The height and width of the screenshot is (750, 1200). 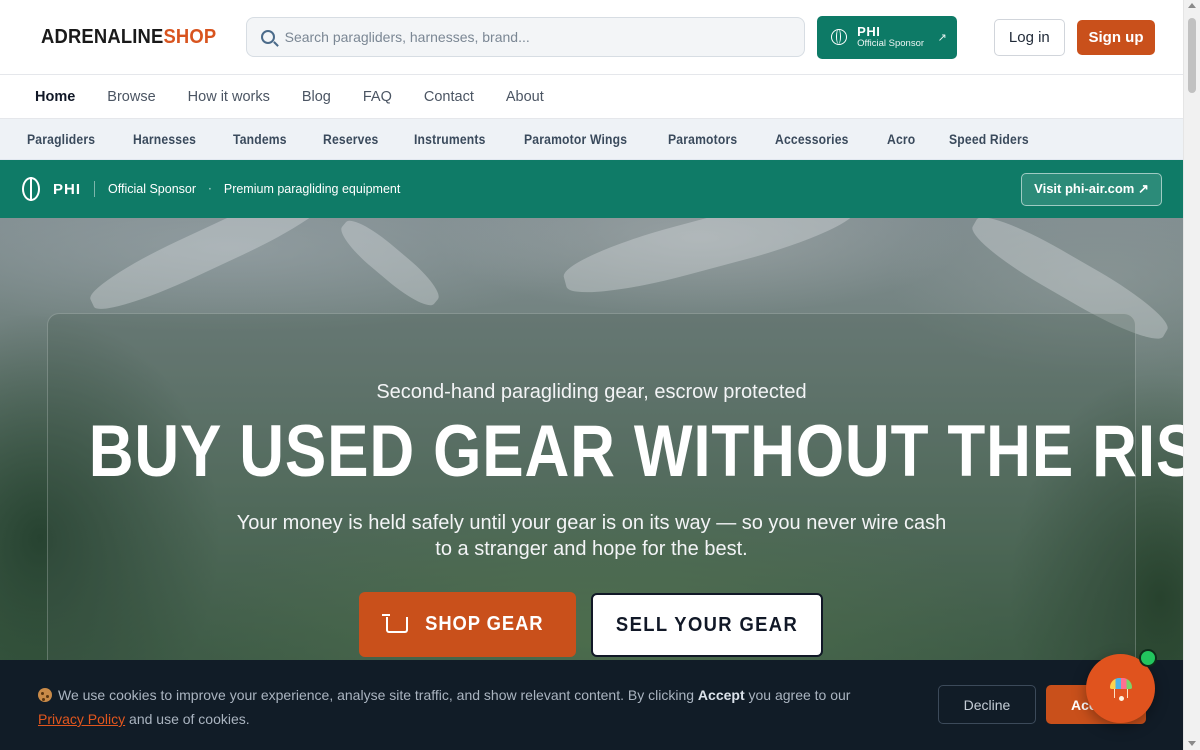 What do you see at coordinates (1192, 55) in the screenshot?
I see `scroll-thumb` at bounding box center [1192, 55].